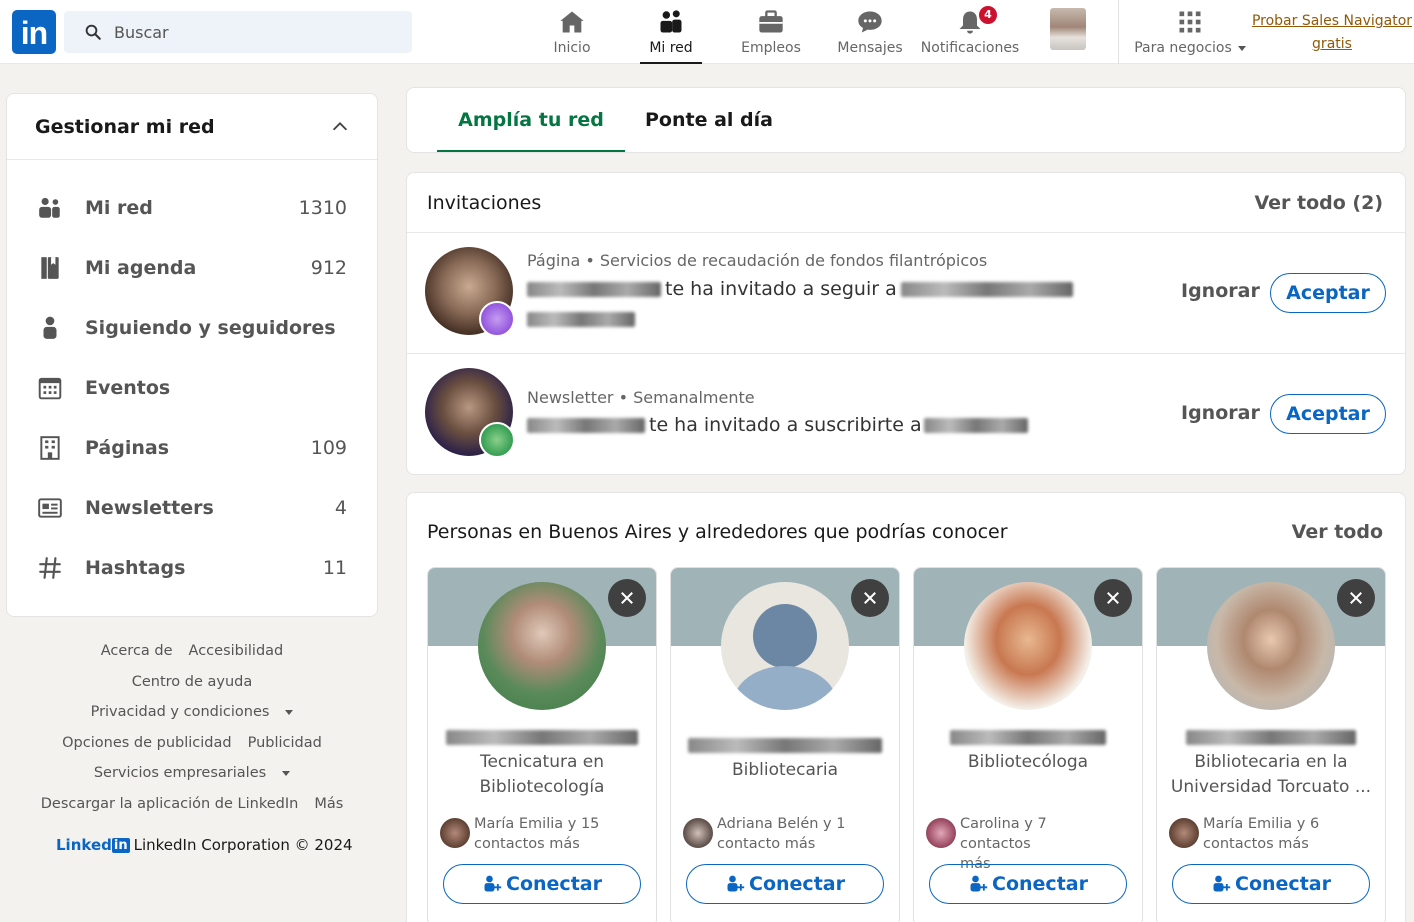 Image resolution: width=1414 pixels, height=922 pixels. Describe the element at coordinates (497, 440) in the screenshot. I see `newsletter-badge` at that location.